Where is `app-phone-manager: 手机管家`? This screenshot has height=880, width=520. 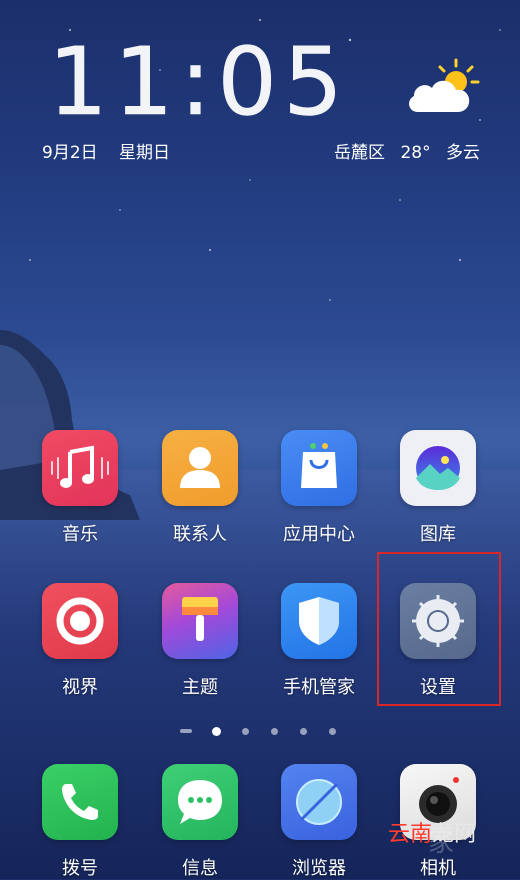 app-phone-manager: 手机管家 is located at coordinates (319, 641).